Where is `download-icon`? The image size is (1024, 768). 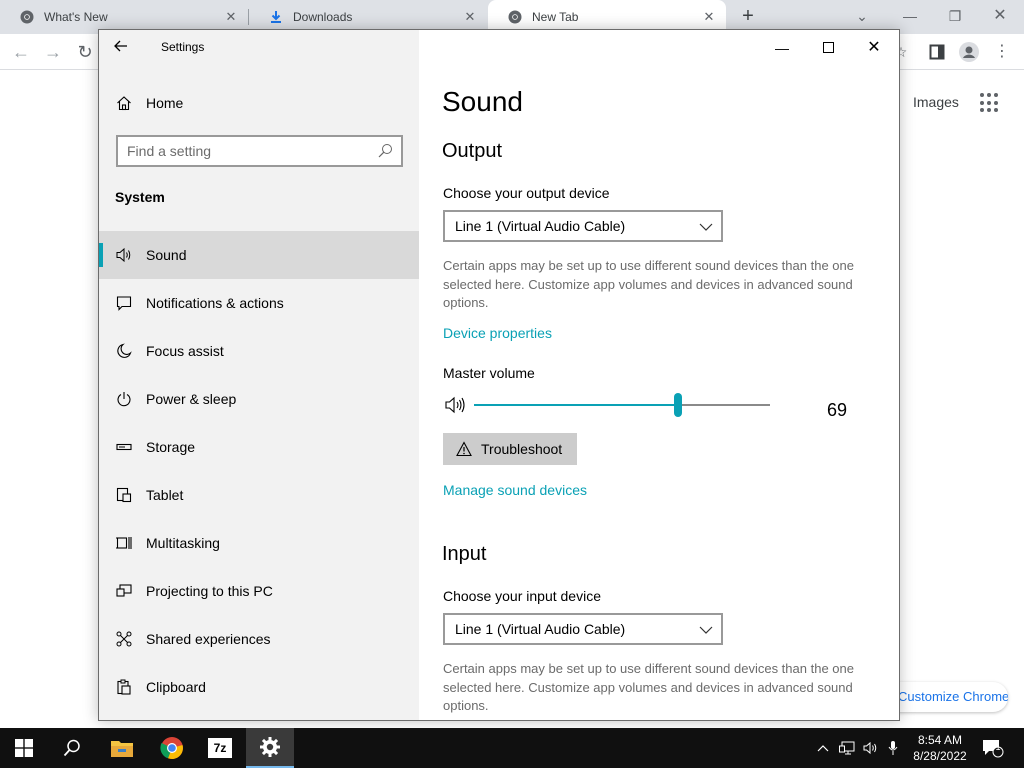
download-icon is located at coordinates (276, 17).